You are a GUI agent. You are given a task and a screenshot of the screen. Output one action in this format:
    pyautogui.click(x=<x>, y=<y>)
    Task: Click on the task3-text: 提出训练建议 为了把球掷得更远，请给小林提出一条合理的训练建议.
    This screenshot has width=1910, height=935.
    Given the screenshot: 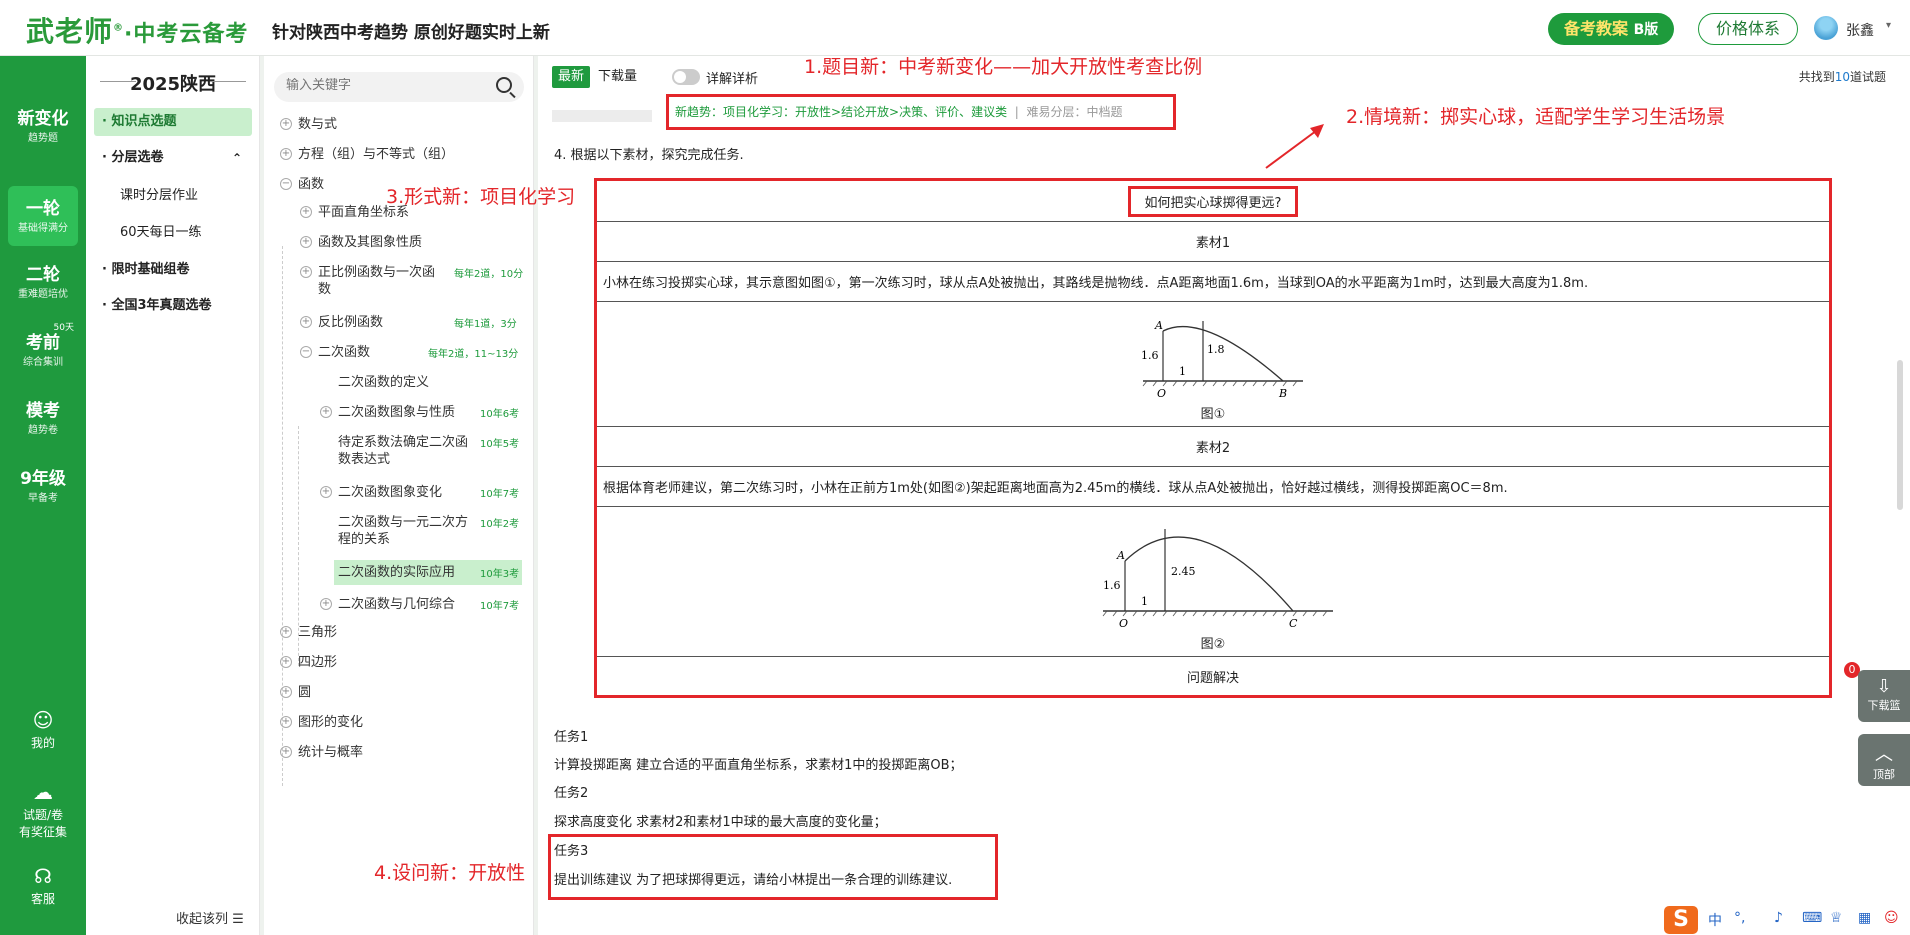 What is the action you would take?
    pyautogui.click(x=753, y=880)
    